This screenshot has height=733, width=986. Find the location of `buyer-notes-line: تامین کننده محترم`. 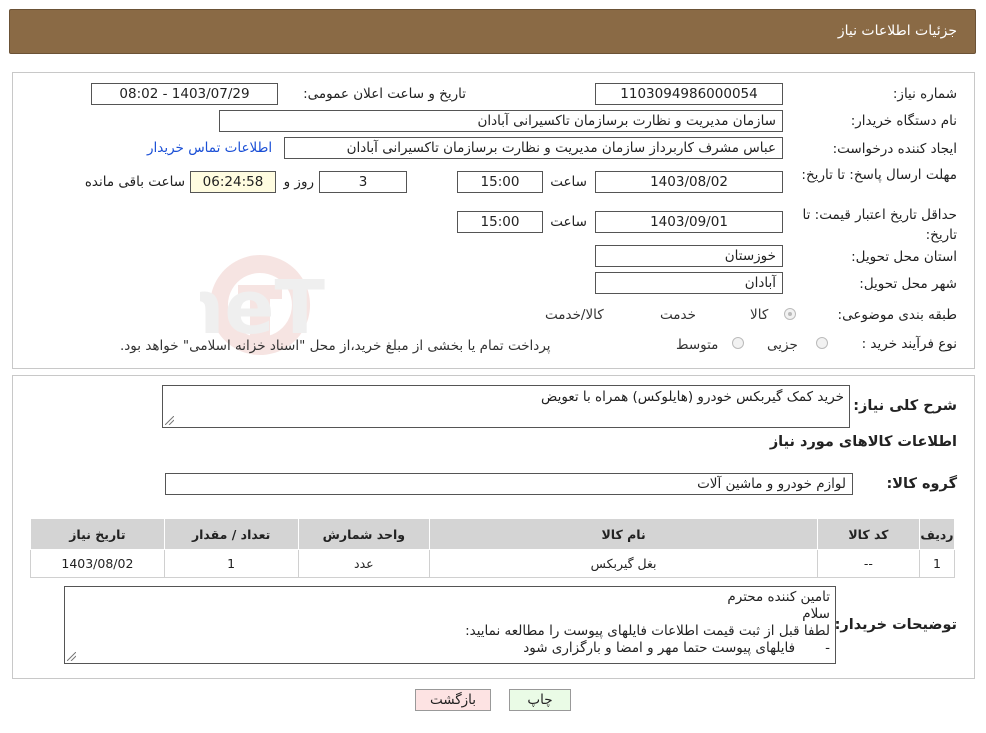

buyer-notes-line: تامین کننده محترم is located at coordinates (778, 597).